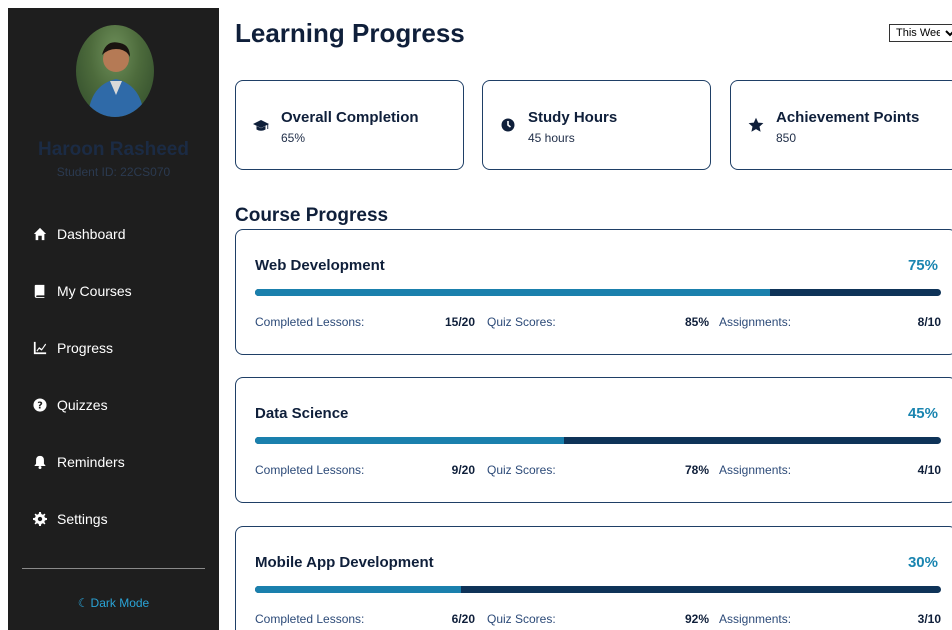 The height and width of the screenshot is (630, 952). I want to click on stat-card-overall-completion: Overall Completion 65%, so click(349, 125).